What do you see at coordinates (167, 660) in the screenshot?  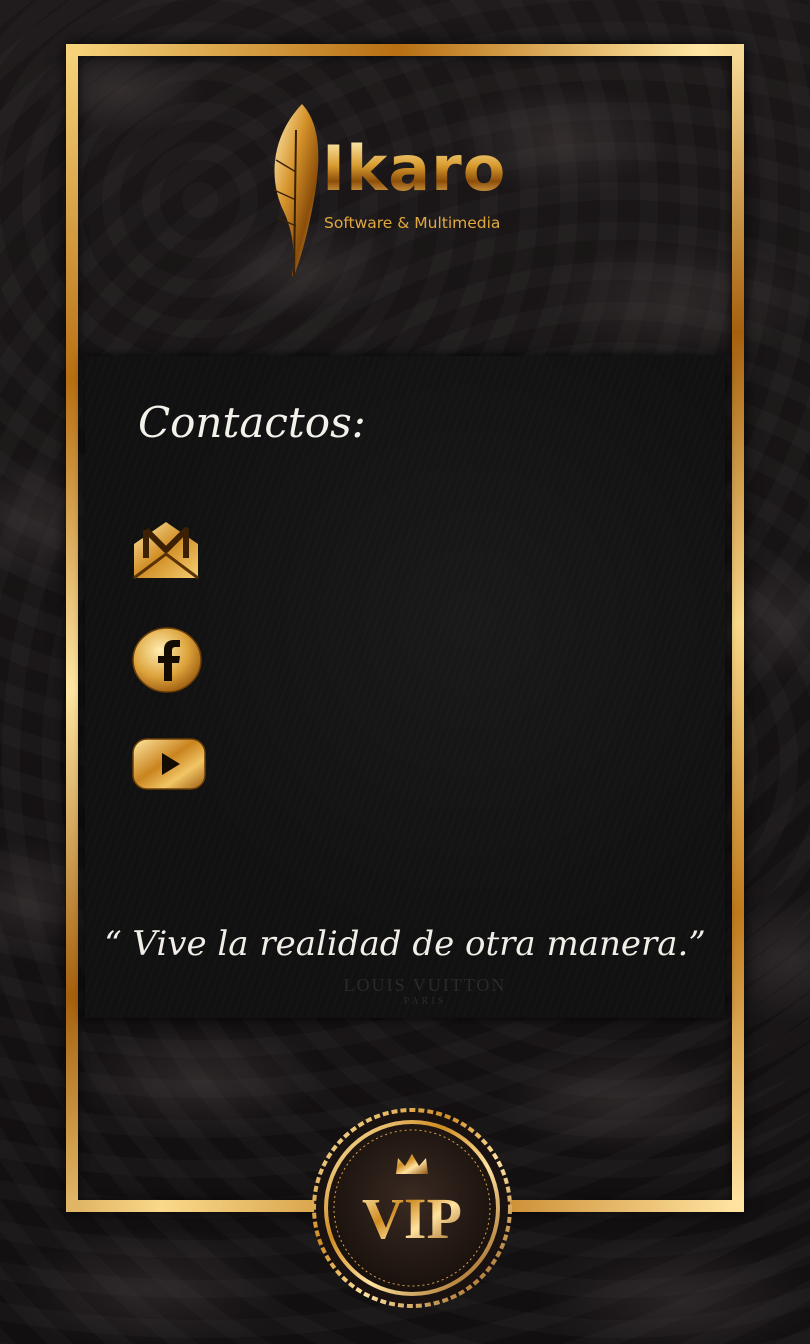 I see `facebook-icon` at bounding box center [167, 660].